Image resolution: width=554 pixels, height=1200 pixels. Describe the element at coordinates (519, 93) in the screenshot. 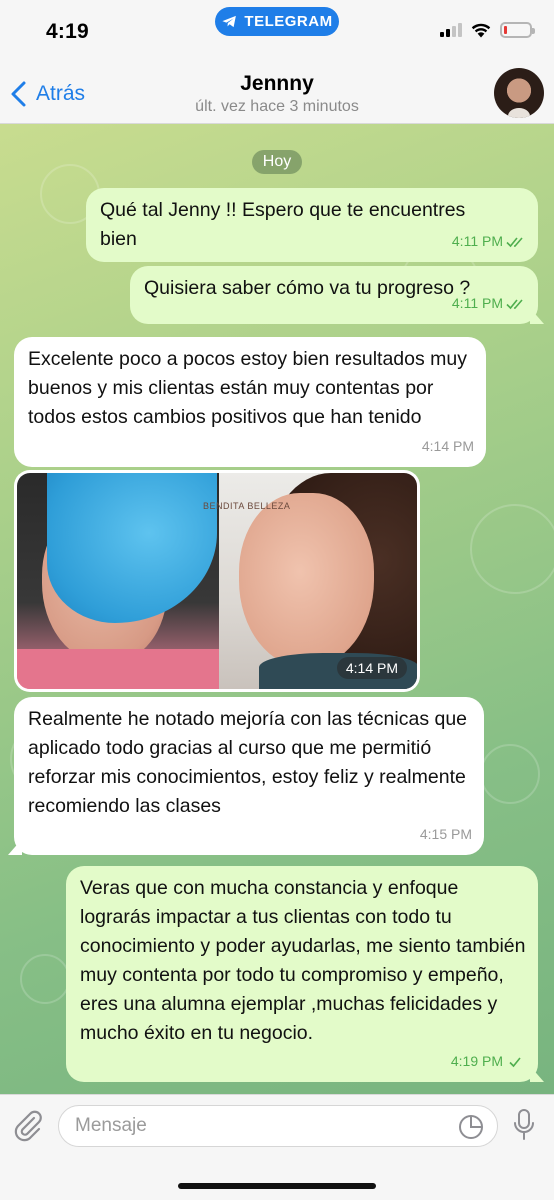

I see `avatar` at that location.